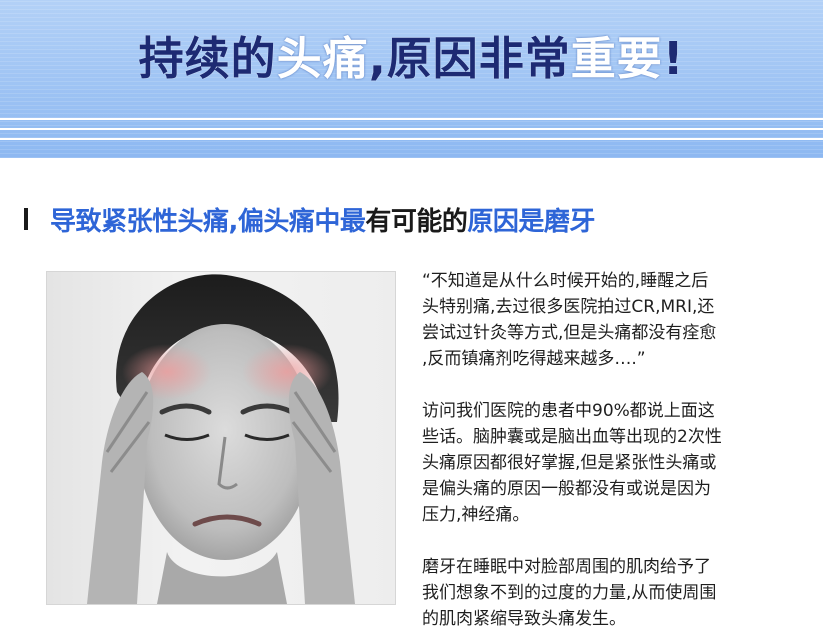  What do you see at coordinates (616, 58) in the screenshot?
I see `banner-title-part4: 重要` at bounding box center [616, 58].